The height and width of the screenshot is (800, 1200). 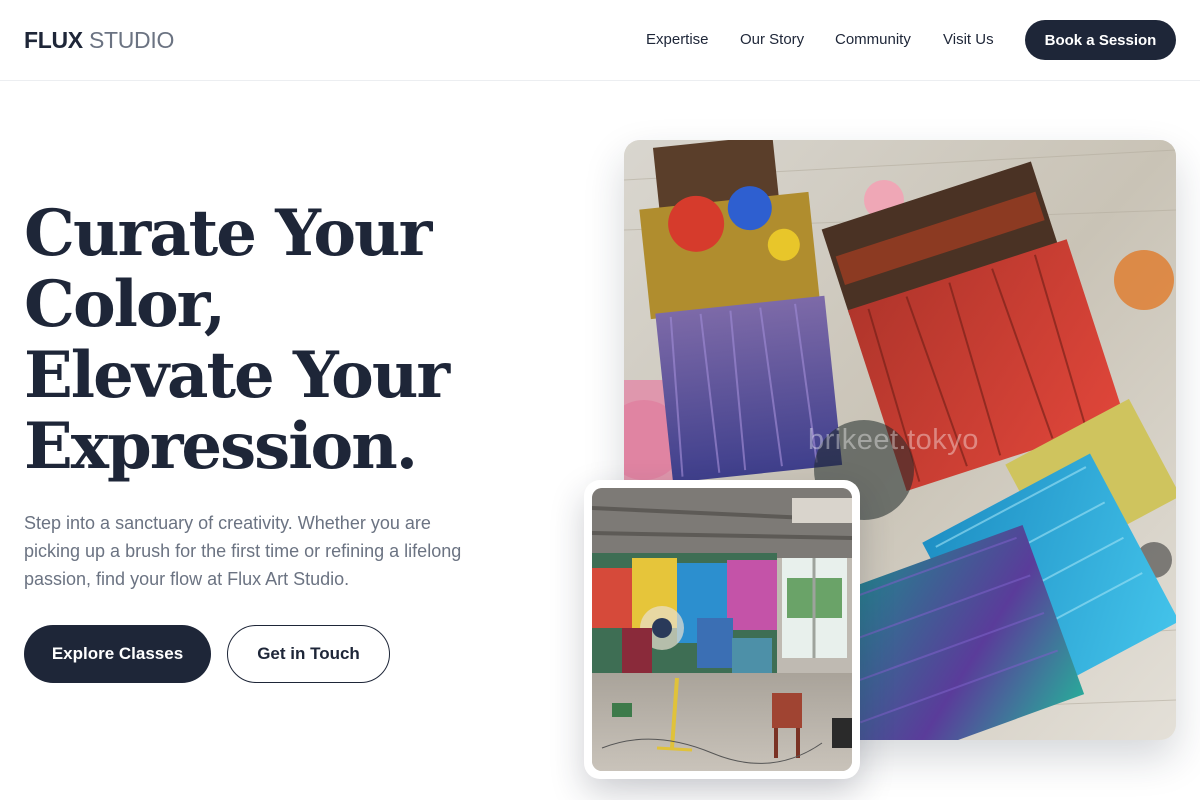 I want to click on logo: FLUX STUDIO, so click(x=99, y=40).